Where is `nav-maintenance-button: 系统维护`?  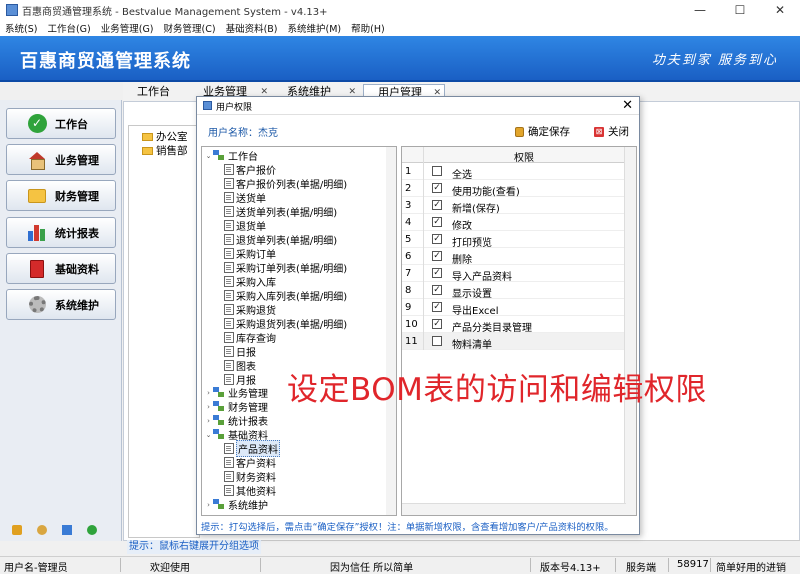 nav-maintenance-button: 系统维护 is located at coordinates (61, 304).